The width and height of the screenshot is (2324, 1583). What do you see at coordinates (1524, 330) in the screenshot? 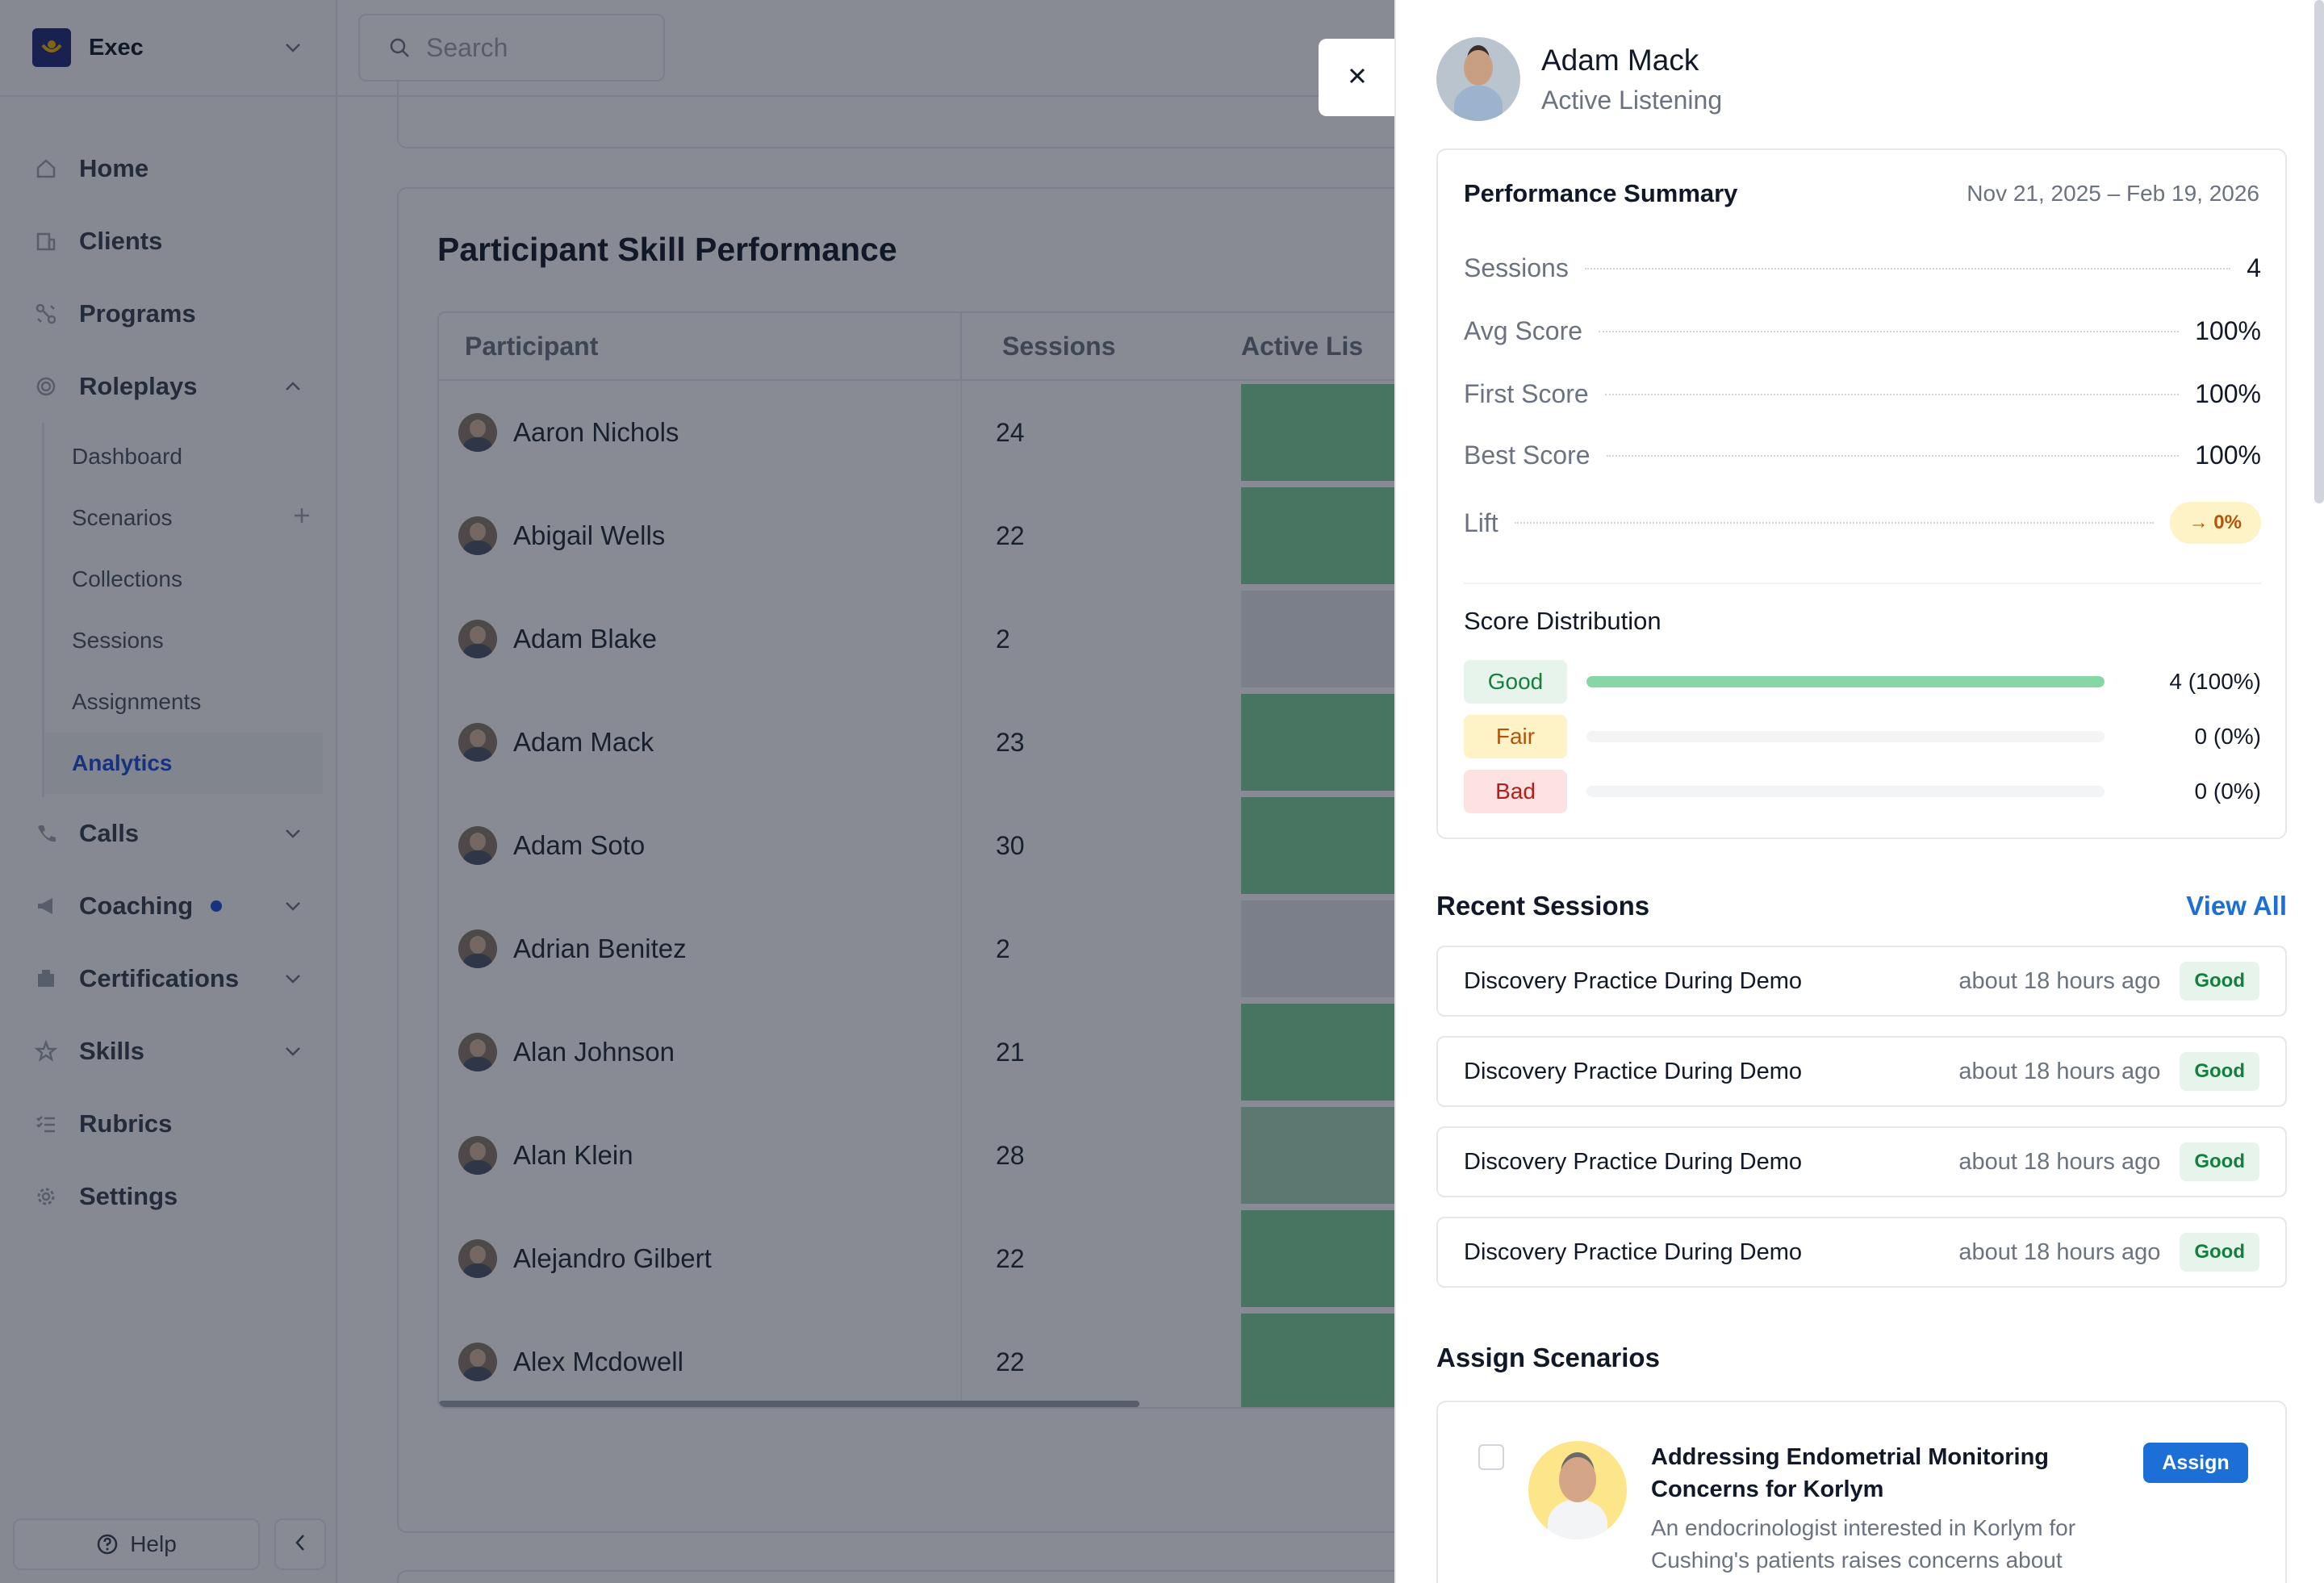
I see `metric-label: Avg Score` at bounding box center [1524, 330].